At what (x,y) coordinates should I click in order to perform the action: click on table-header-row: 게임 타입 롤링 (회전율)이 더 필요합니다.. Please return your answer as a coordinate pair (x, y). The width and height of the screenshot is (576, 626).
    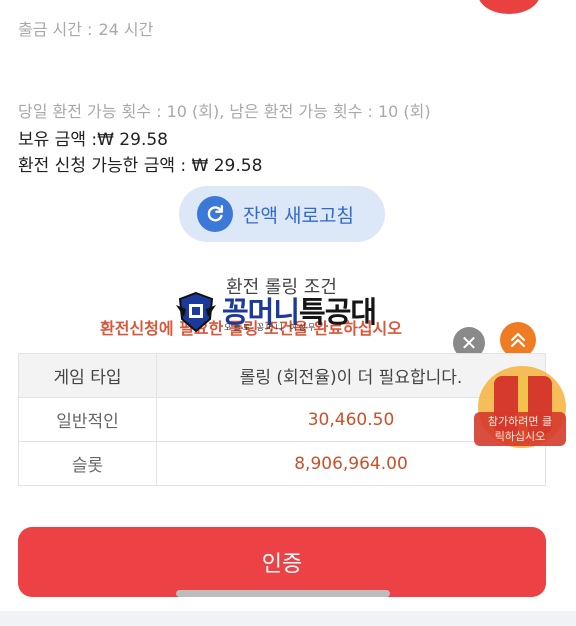
    Looking at the image, I should click on (282, 375).